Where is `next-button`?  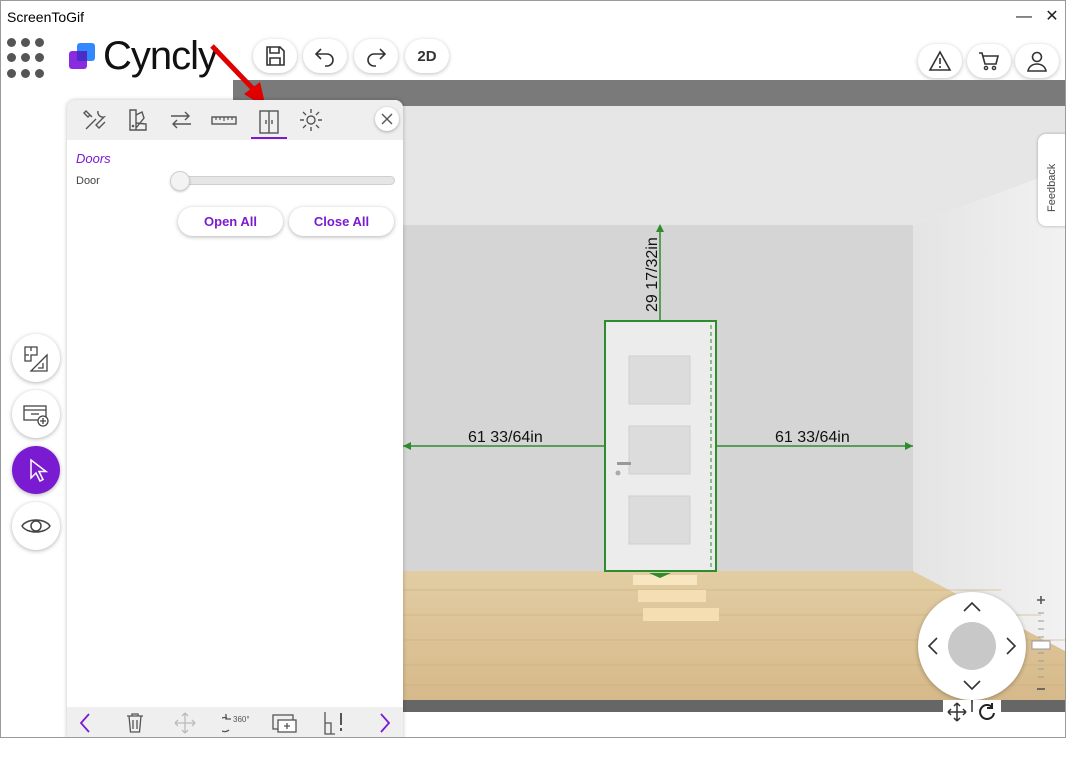
next-button is located at coordinates (385, 723).